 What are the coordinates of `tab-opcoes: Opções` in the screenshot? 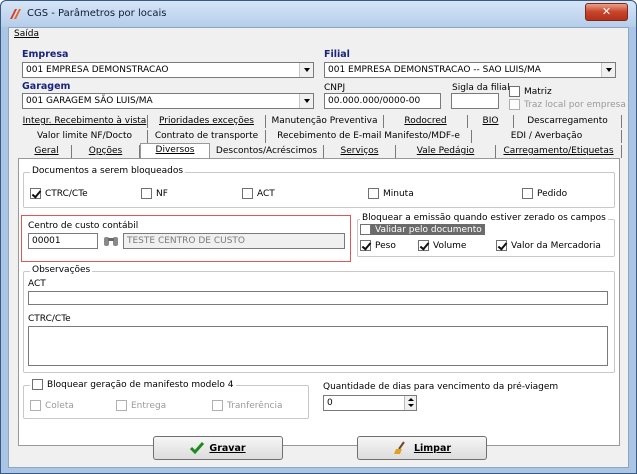 It's located at (106, 151).